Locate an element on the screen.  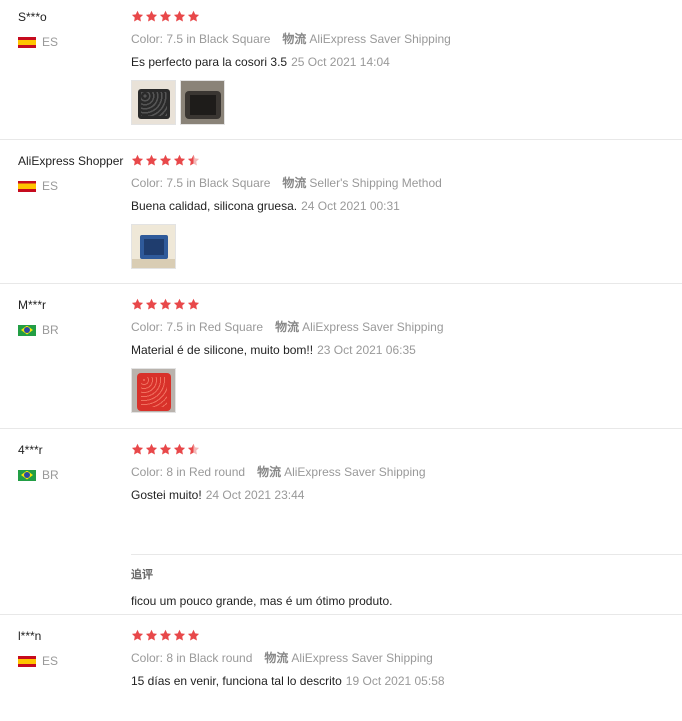
review-date: 24 Oct 2021 23:44 is located at coordinates (255, 495).